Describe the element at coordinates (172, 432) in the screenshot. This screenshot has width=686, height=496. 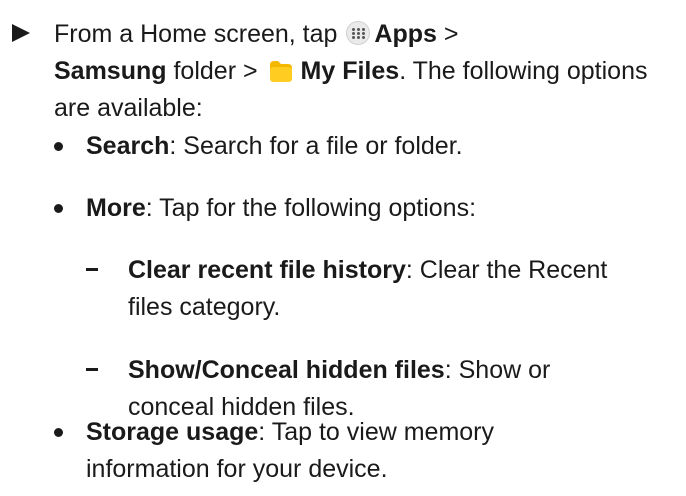
I see `option-title: Storage usage` at that location.